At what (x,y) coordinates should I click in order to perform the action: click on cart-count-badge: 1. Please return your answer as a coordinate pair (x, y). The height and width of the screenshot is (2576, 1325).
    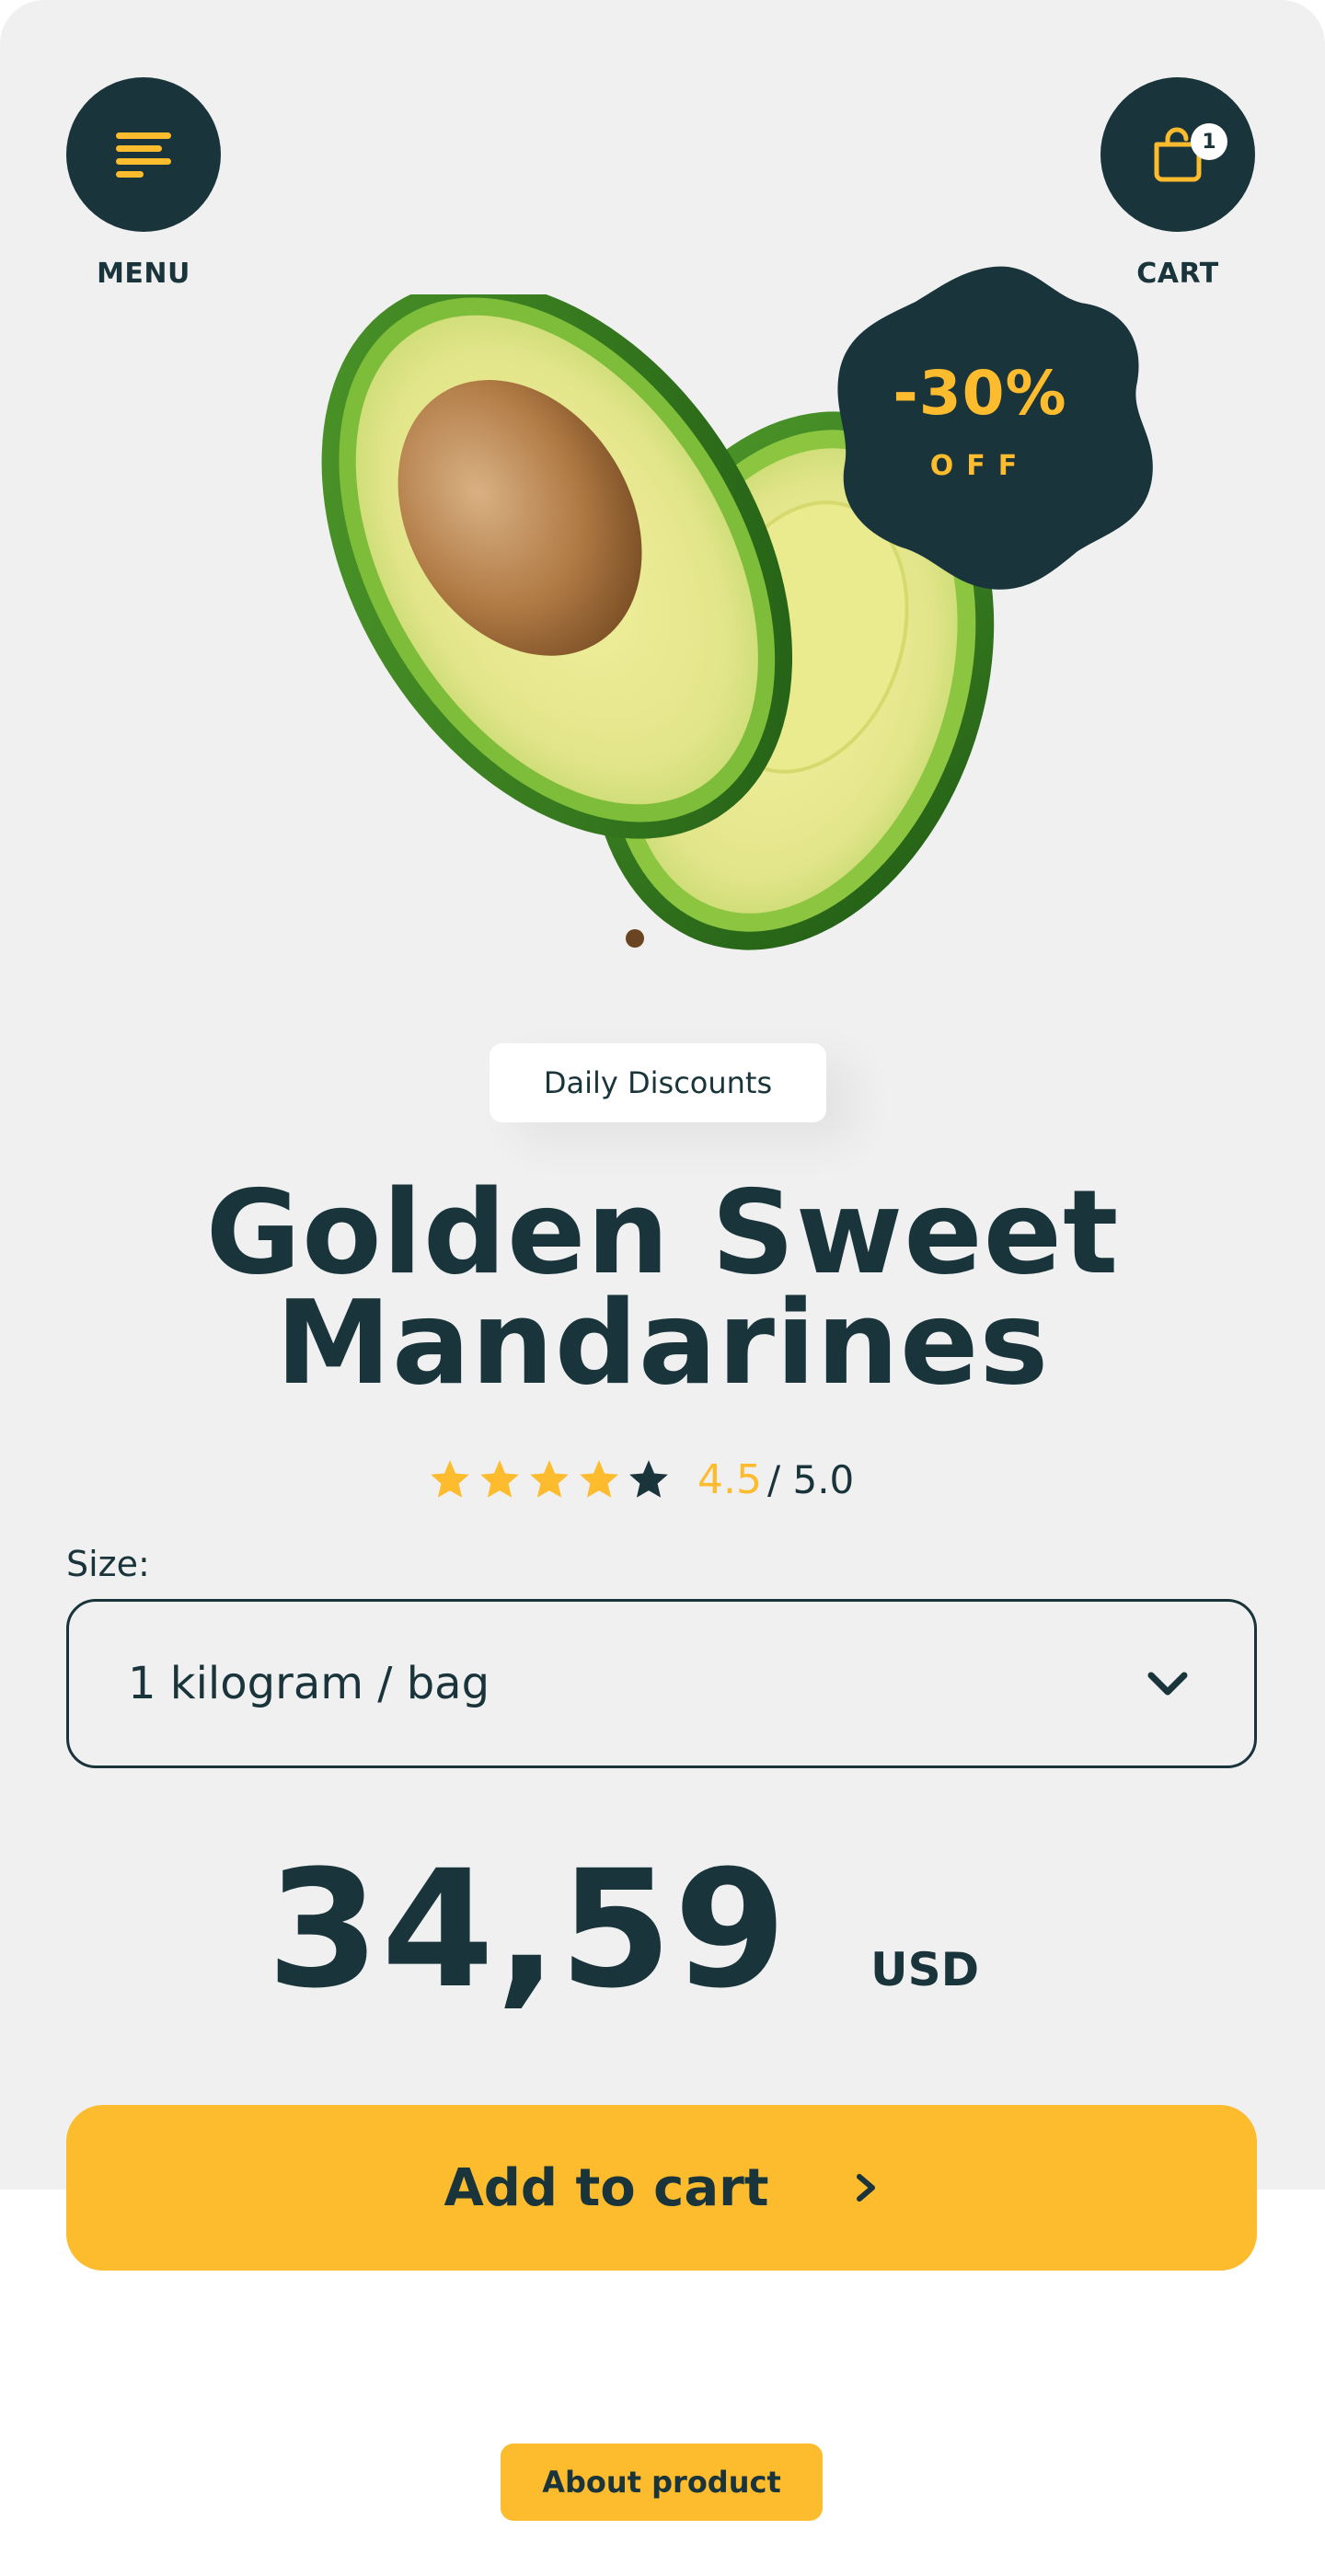
    Looking at the image, I should click on (1209, 141).